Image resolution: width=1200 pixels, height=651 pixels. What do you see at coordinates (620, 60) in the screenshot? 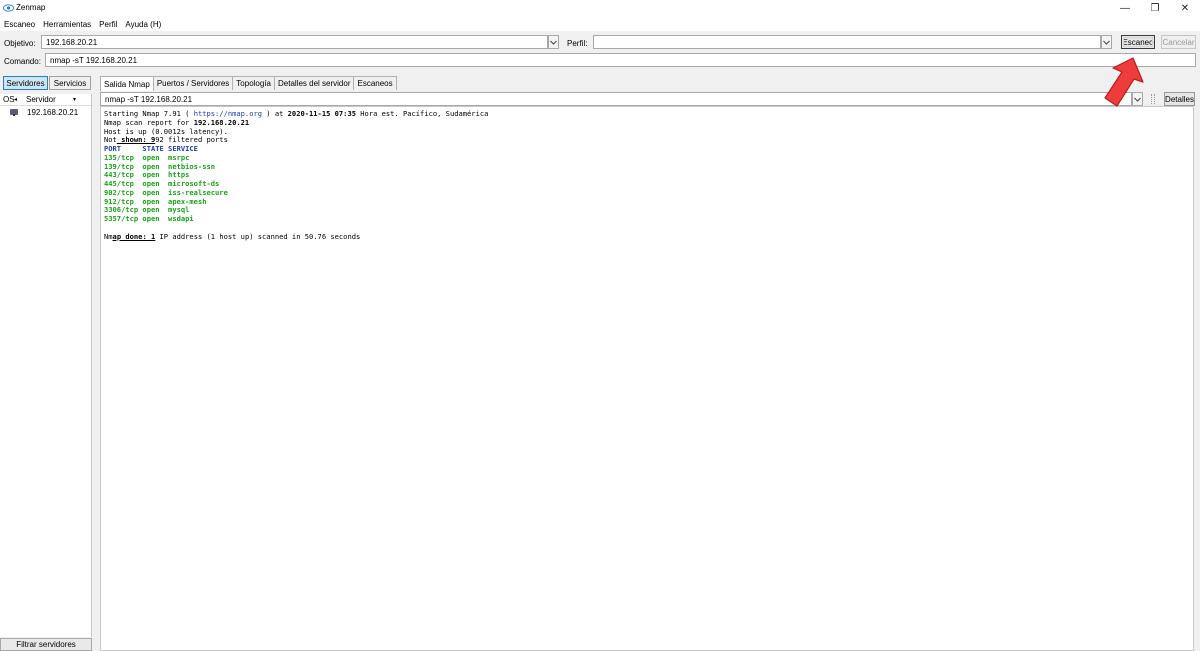
I see `command-input: nmap -sT 192.168.20.21` at bounding box center [620, 60].